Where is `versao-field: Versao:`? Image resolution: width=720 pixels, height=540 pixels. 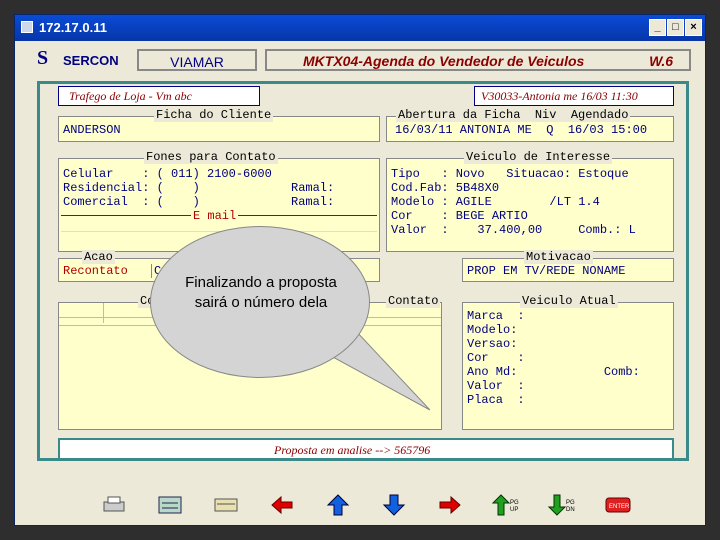
versao-field: Versao: is located at coordinates (492, 344).